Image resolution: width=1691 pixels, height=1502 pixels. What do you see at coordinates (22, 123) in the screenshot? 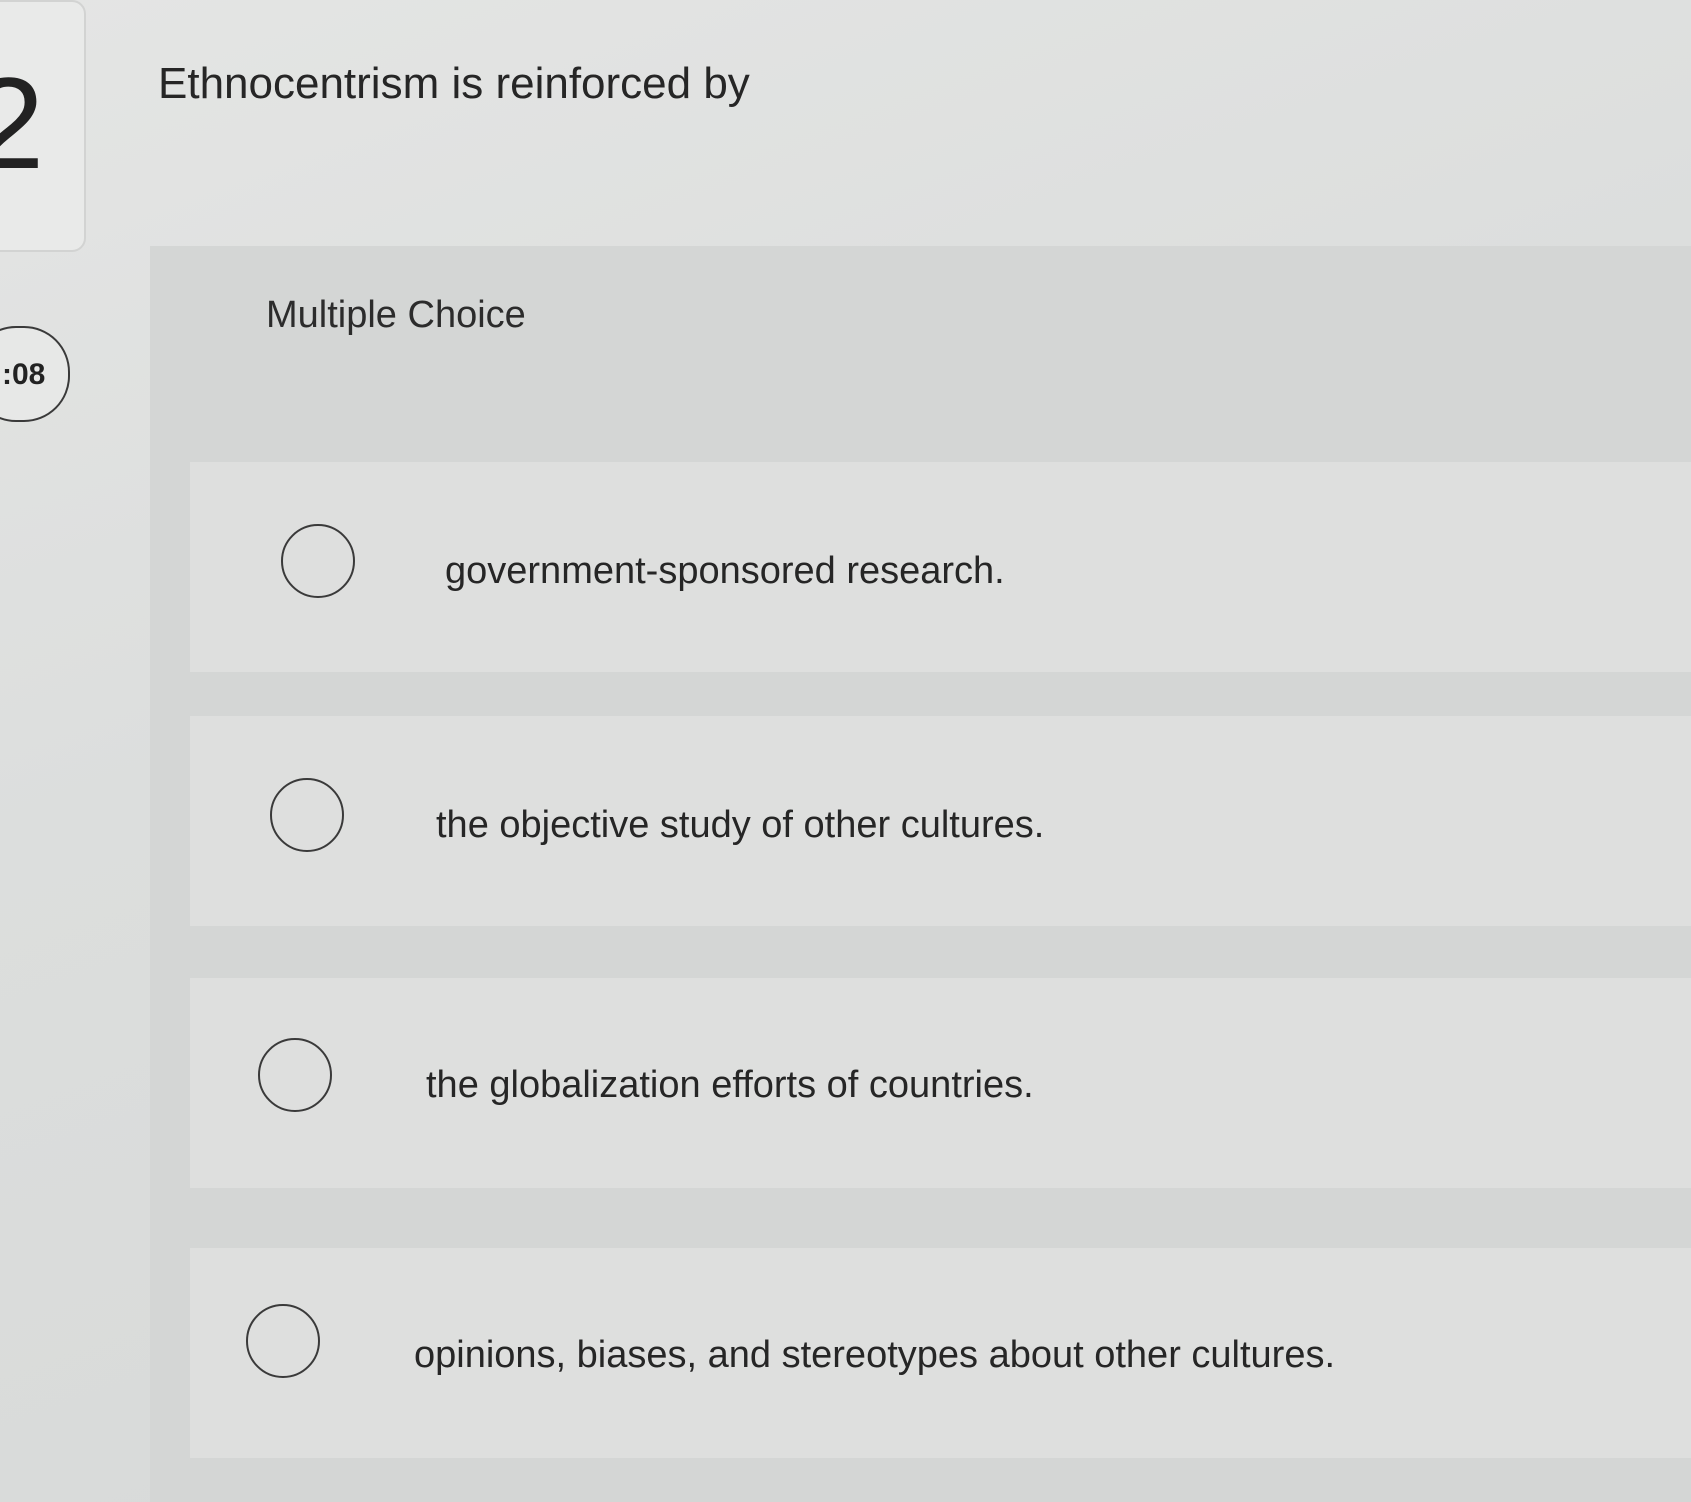
I see `question-number: 2` at bounding box center [22, 123].